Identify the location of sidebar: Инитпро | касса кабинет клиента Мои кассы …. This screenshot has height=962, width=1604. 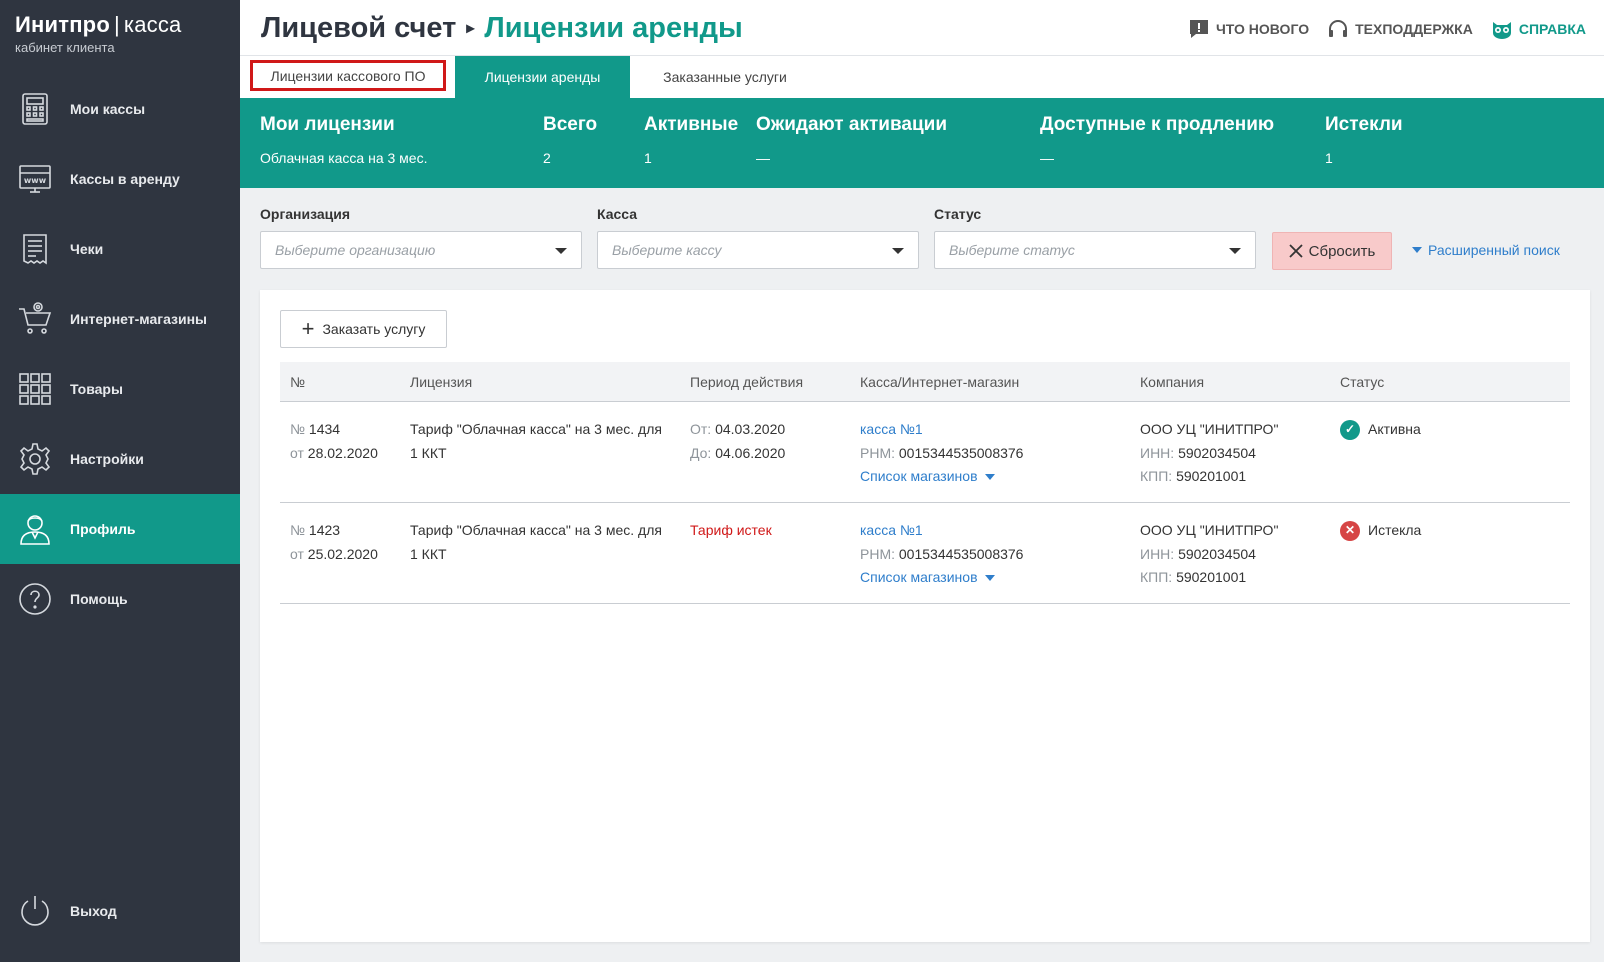
(120, 481).